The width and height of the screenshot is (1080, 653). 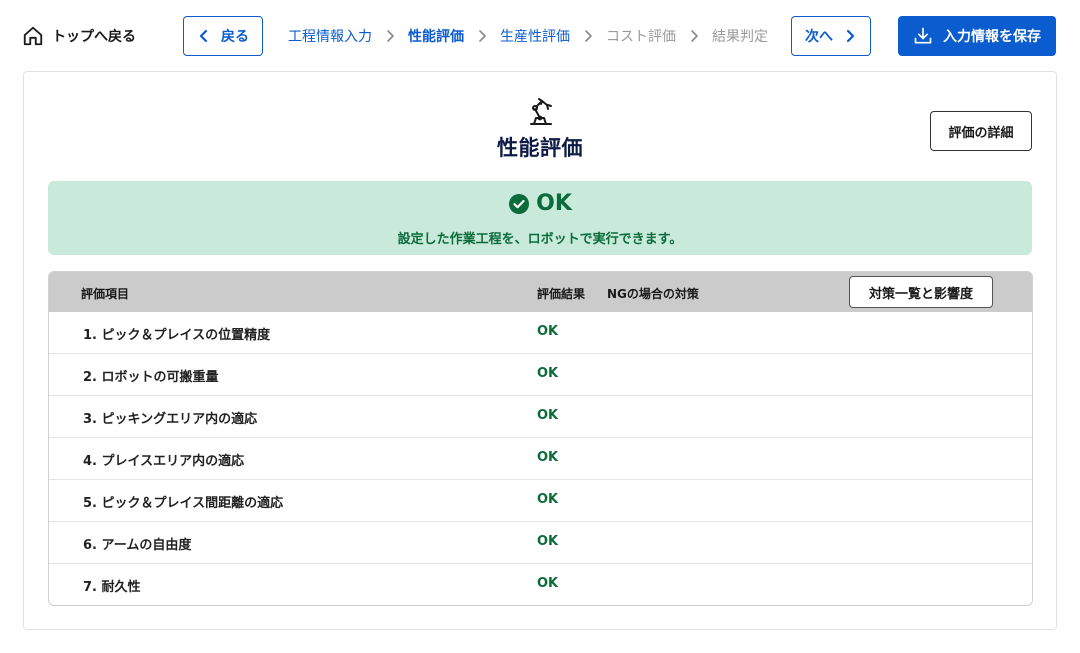 I want to click on table-row: 7. 耐久性 OK, so click(x=540, y=584).